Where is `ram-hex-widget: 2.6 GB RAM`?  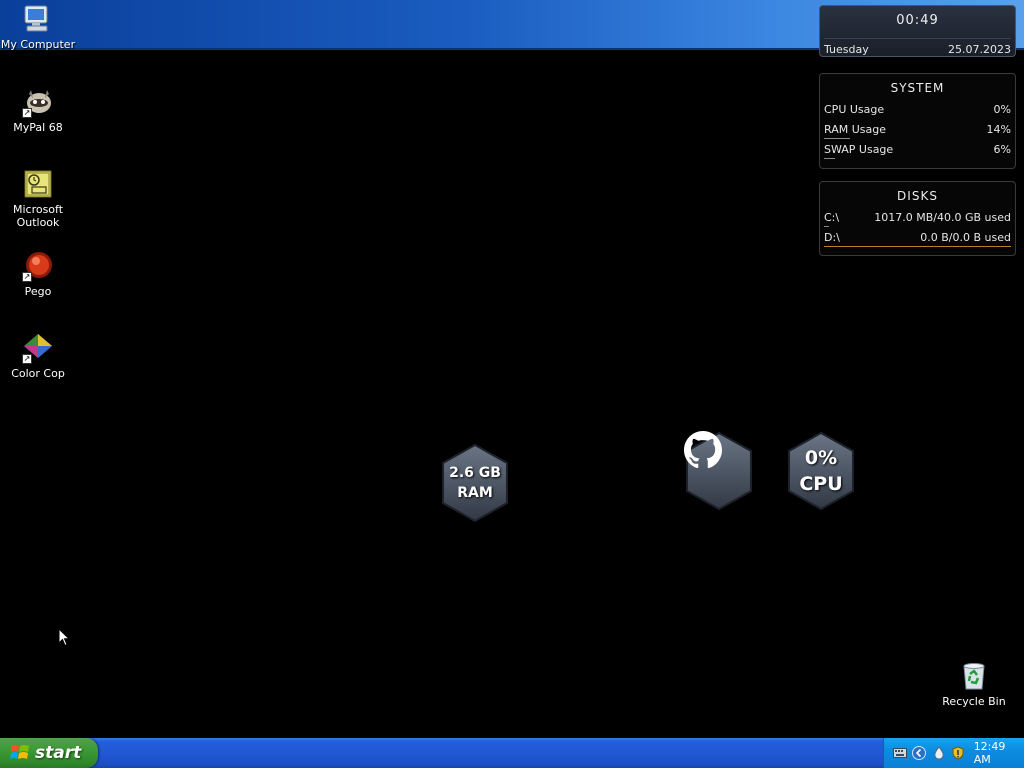
ram-hex-widget: 2.6 GB RAM is located at coordinates (475, 483).